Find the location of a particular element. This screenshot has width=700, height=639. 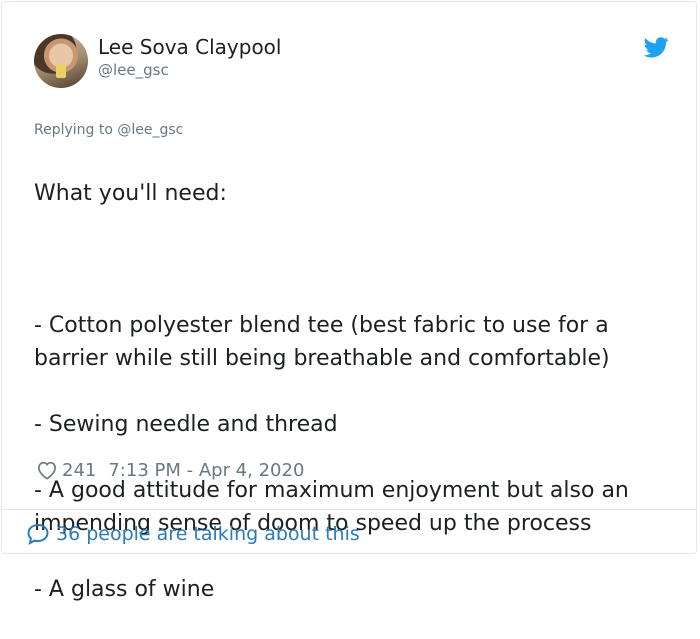

speech-bubble-icon is located at coordinates (38, 534).